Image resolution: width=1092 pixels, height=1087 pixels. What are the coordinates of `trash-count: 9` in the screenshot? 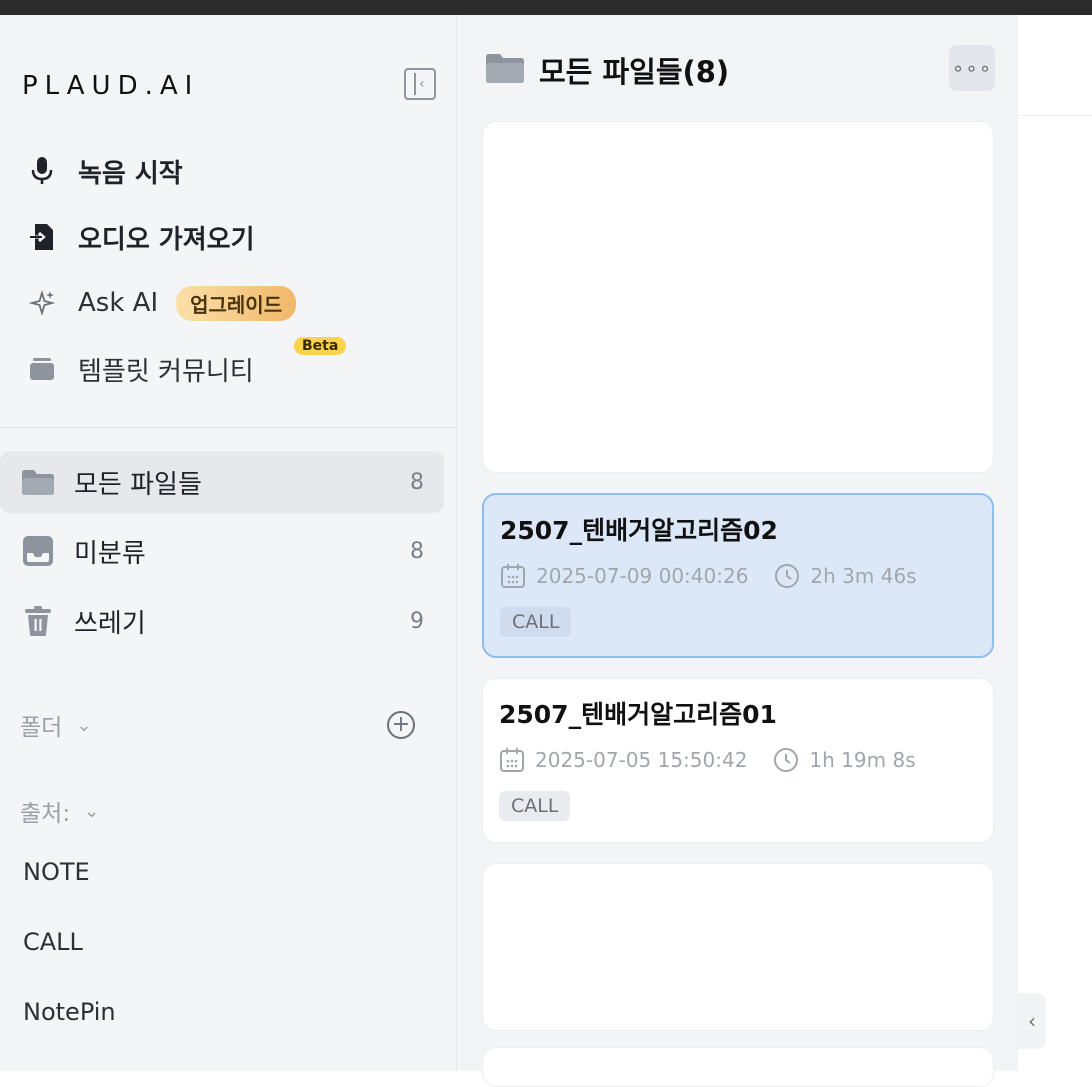 It's located at (417, 621).